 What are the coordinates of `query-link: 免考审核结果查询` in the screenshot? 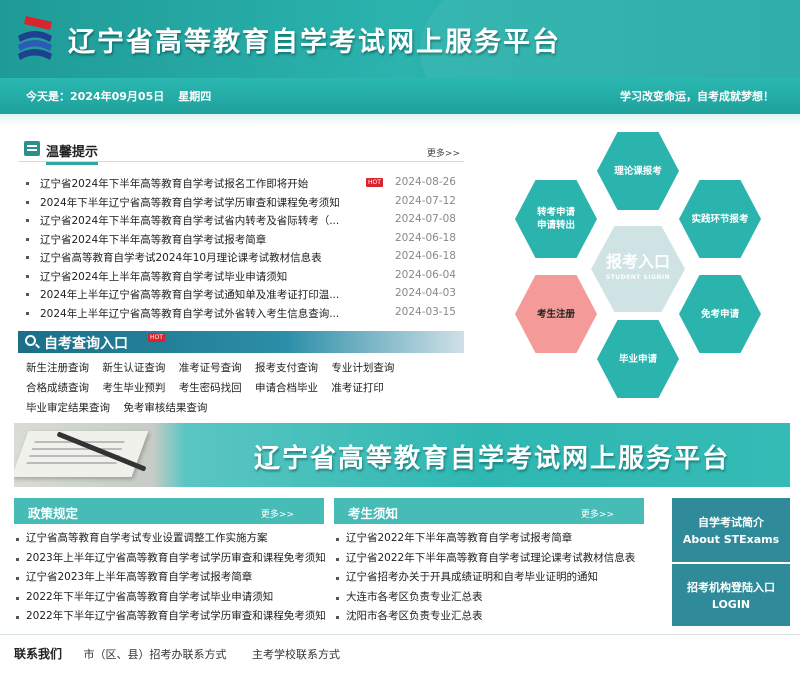 It's located at (165, 408).